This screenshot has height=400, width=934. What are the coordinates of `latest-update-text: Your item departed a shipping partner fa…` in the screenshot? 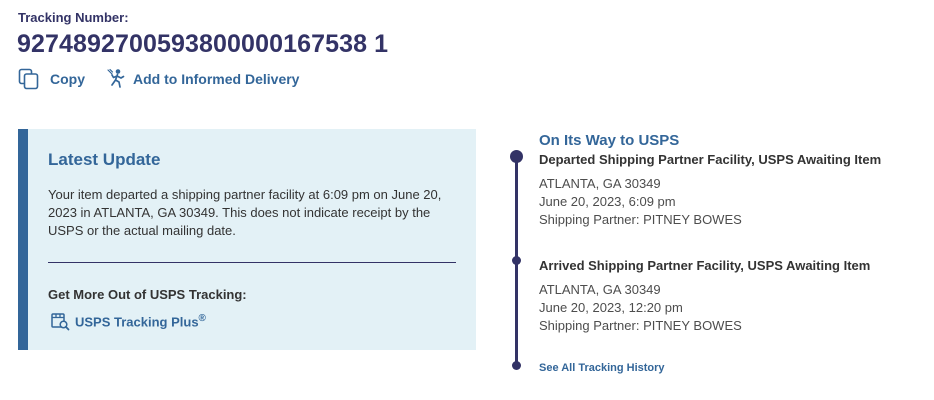 It's located at (245, 212).